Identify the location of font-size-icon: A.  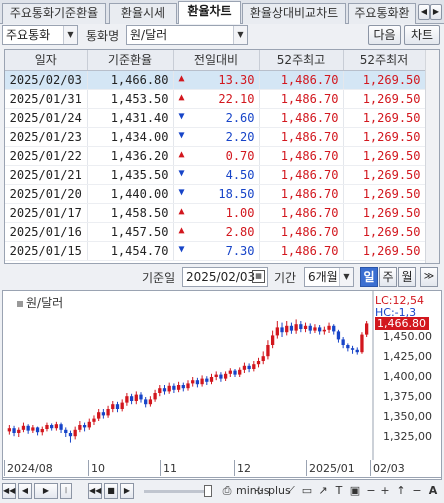
(433, 491).